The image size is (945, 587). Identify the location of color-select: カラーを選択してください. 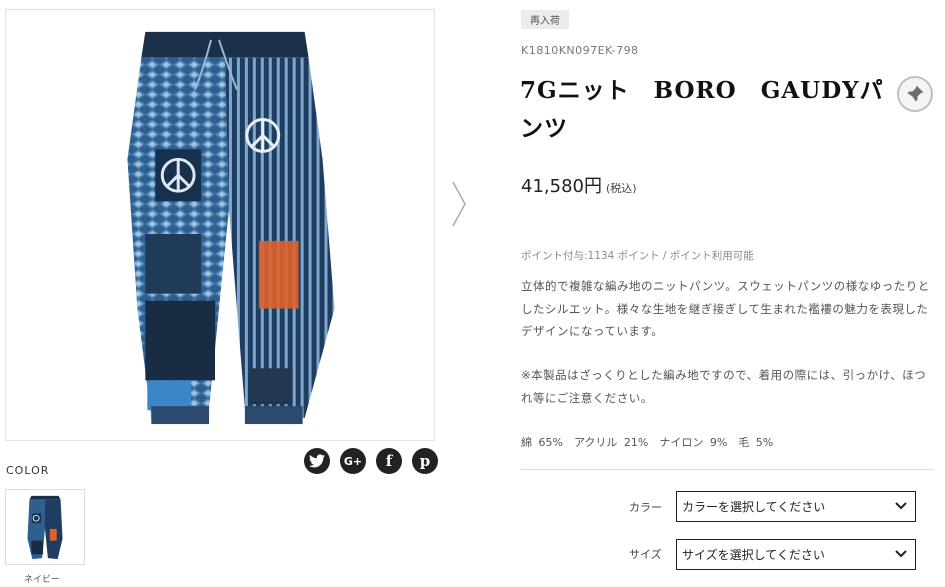
(796, 506).